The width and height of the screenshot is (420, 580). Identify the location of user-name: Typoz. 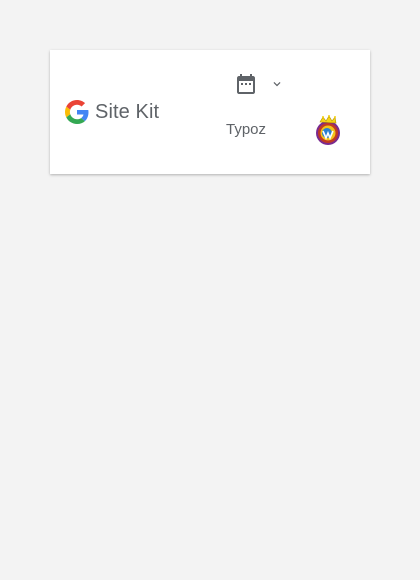
(246, 129).